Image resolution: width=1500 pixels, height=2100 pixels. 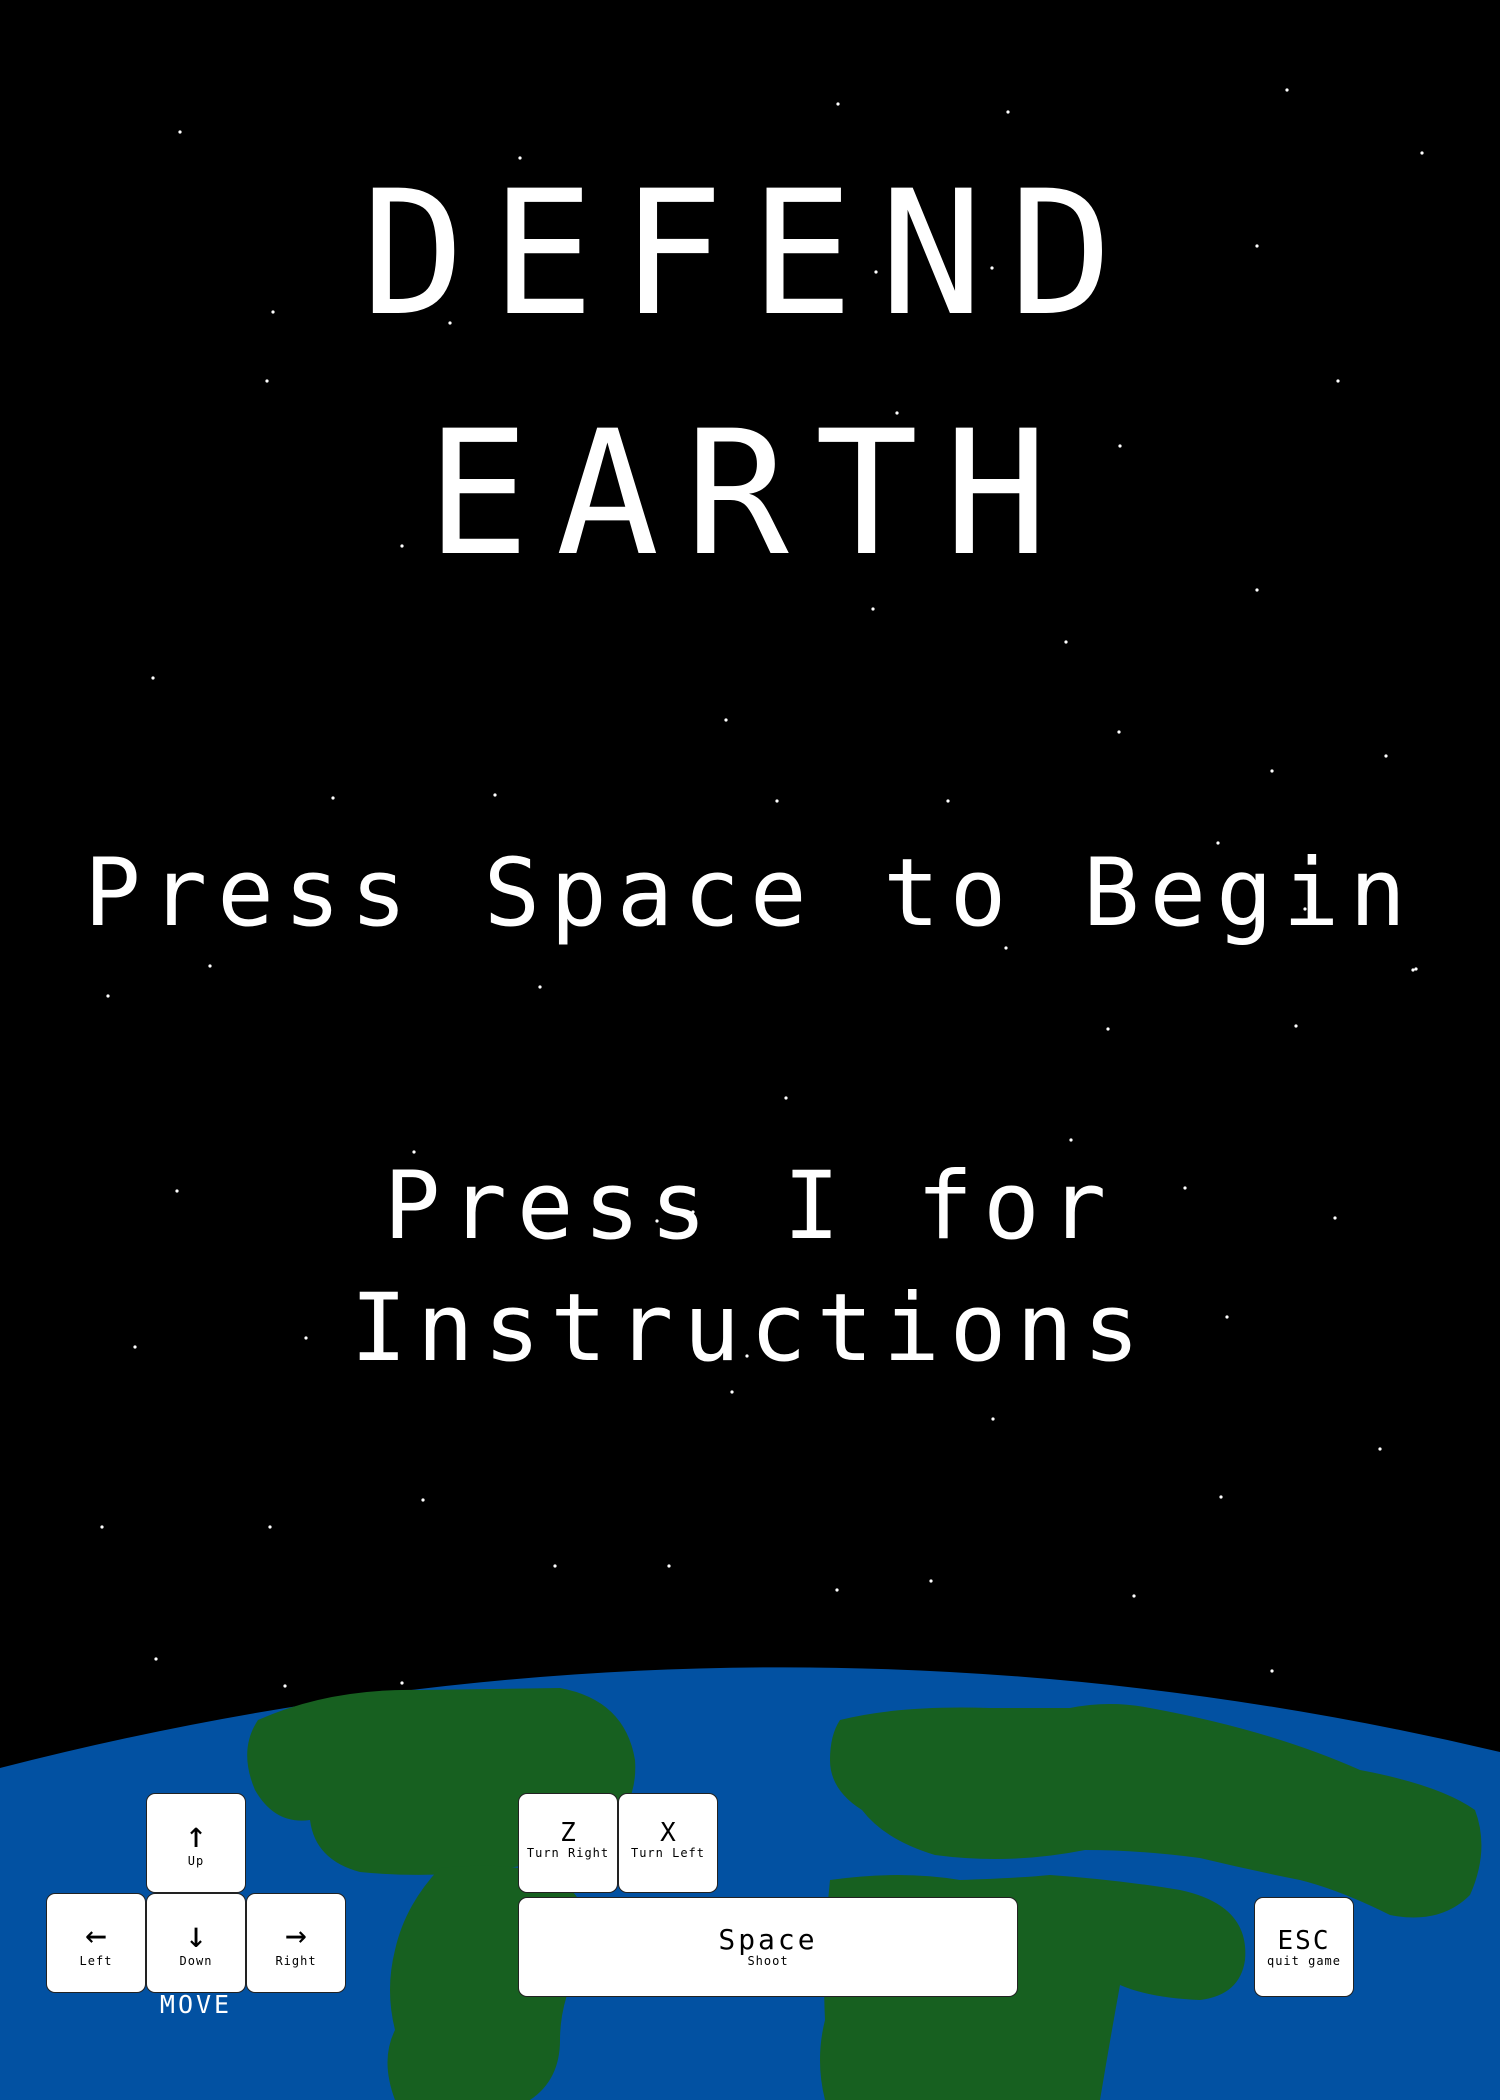 What do you see at coordinates (568, 1853) in the screenshot?
I see `z-key-label: Turn Right` at bounding box center [568, 1853].